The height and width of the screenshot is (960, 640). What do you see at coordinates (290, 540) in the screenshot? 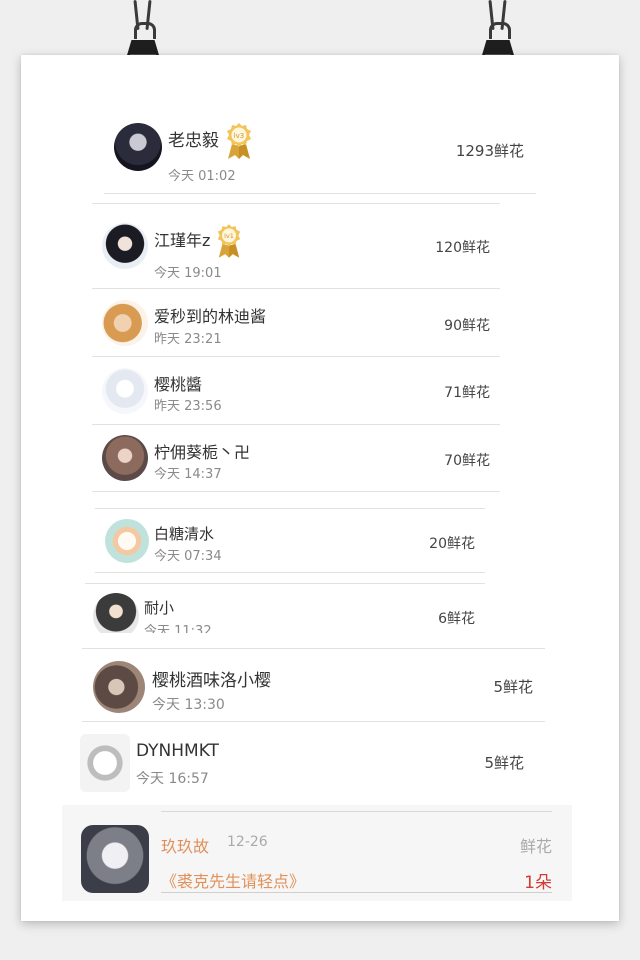
I see `list-item: 白糖清水 今天 07:34 20鲜花` at bounding box center [290, 540].